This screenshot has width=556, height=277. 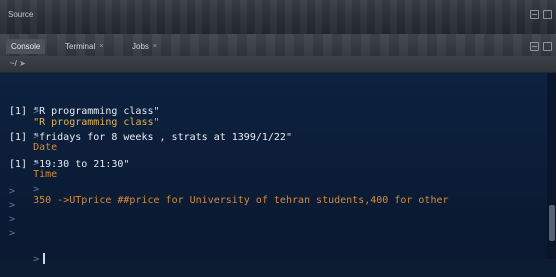 What do you see at coordinates (552, 223) in the screenshot?
I see `console-scrollbar-thumb` at bounding box center [552, 223].